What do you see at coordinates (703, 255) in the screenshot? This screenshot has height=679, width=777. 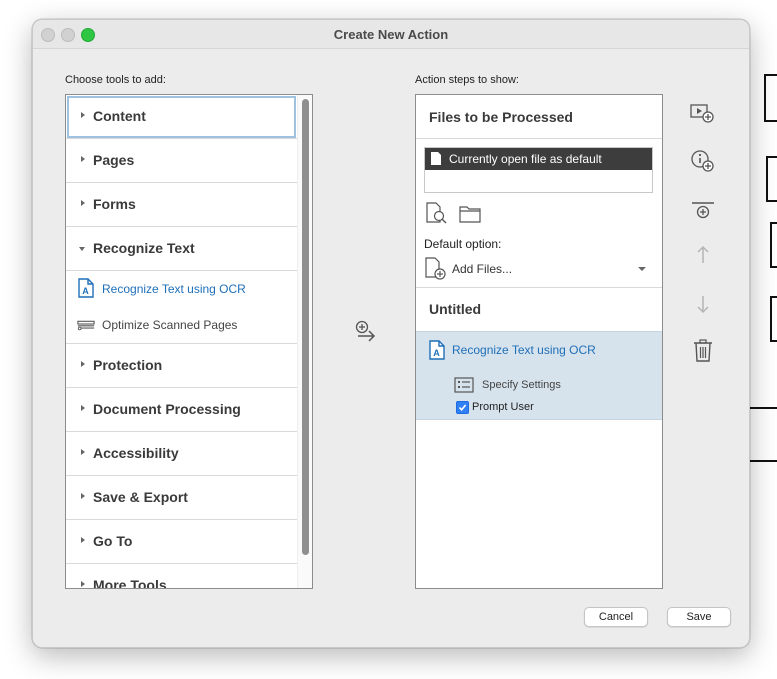 I see `move-up-icon` at bounding box center [703, 255].